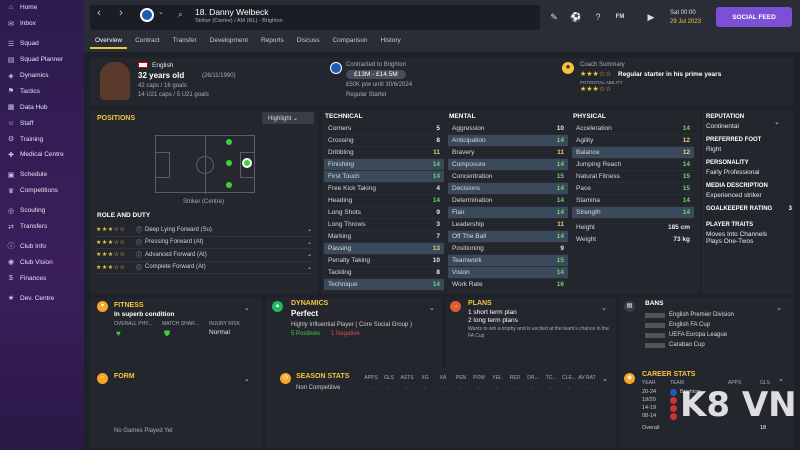 The height and width of the screenshot is (450, 800). I want to click on tab-discuss: Discuss, so click(308, 42).